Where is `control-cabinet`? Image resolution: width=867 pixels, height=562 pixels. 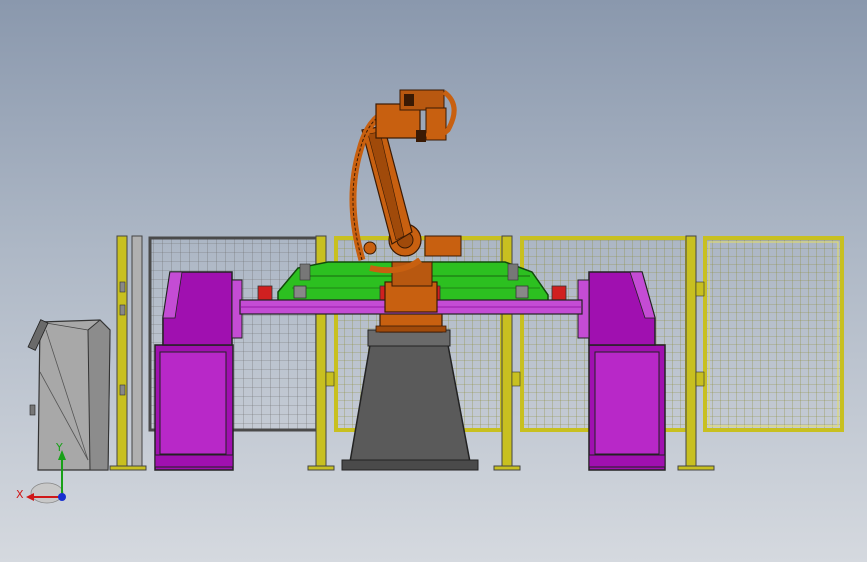 control-cabinet is located at coordinates (69, 395).